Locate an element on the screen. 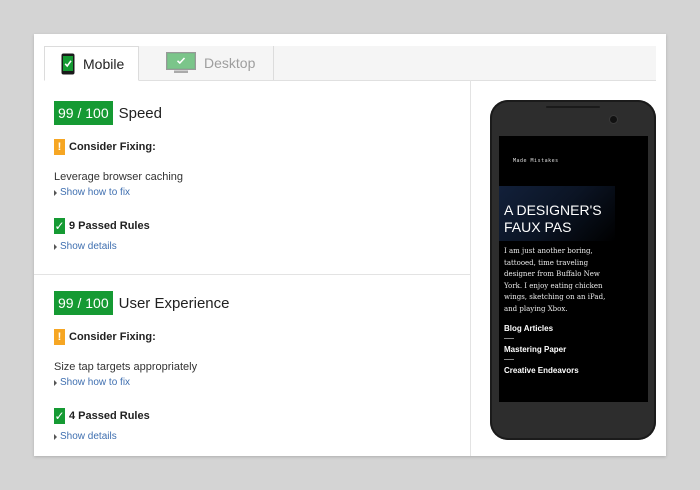 This screenshot has height=490, width=700. speed-show-details-label: Show details is located at coordinates (88, 246).